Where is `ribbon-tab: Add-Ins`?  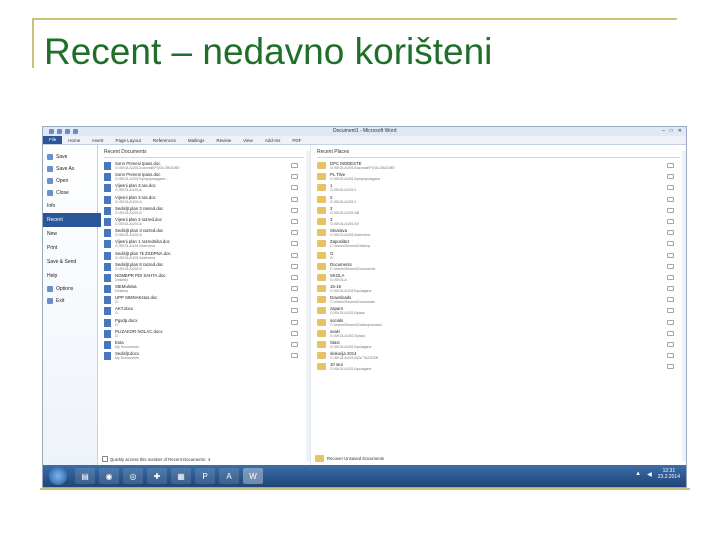 ribbon-tab: Add-Ins is located at coordinates (273, 140).